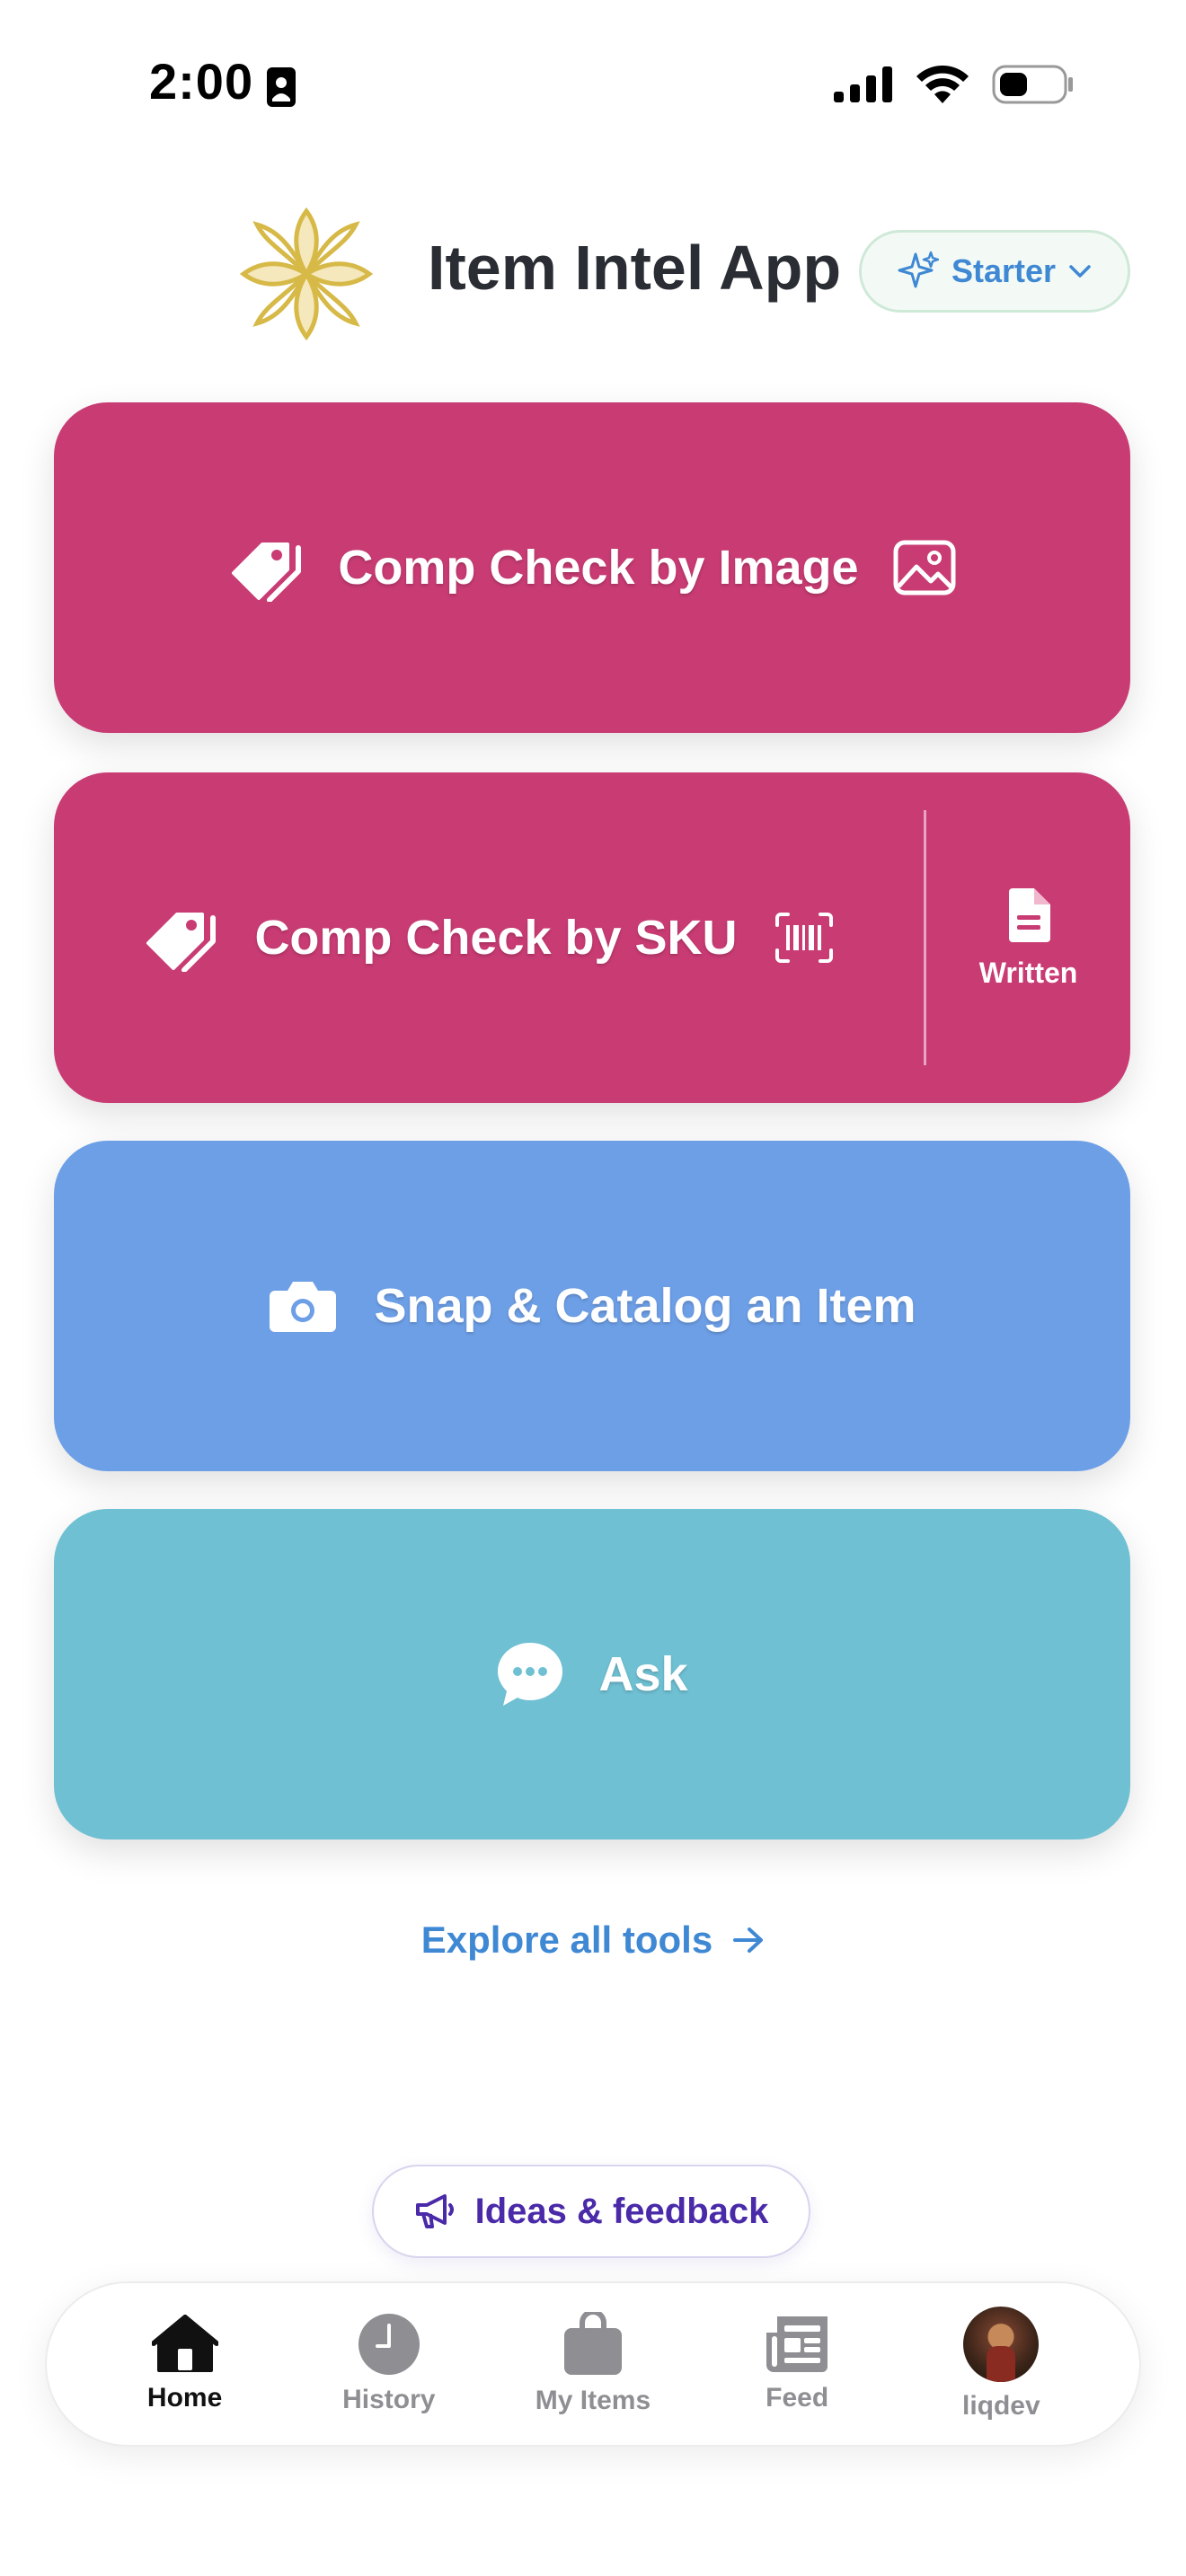 This screenshot has height=2576, width=1186. Describe the element at coordinates (635, 268) in the screenshot. I see `app-title: Item Intel App` at that location.